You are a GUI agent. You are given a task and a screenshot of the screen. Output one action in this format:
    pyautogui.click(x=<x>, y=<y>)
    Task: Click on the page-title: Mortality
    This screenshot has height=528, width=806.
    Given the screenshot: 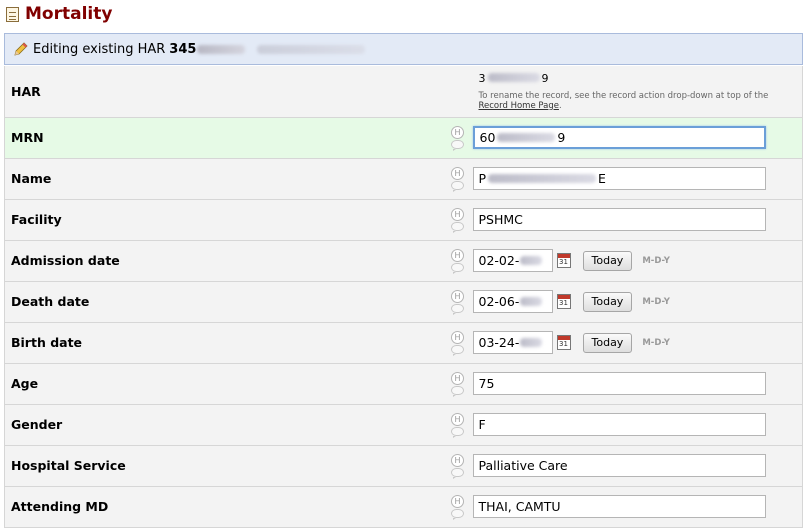 What is the action you would take?
    pyautogui.click(x=69, y=14)
    